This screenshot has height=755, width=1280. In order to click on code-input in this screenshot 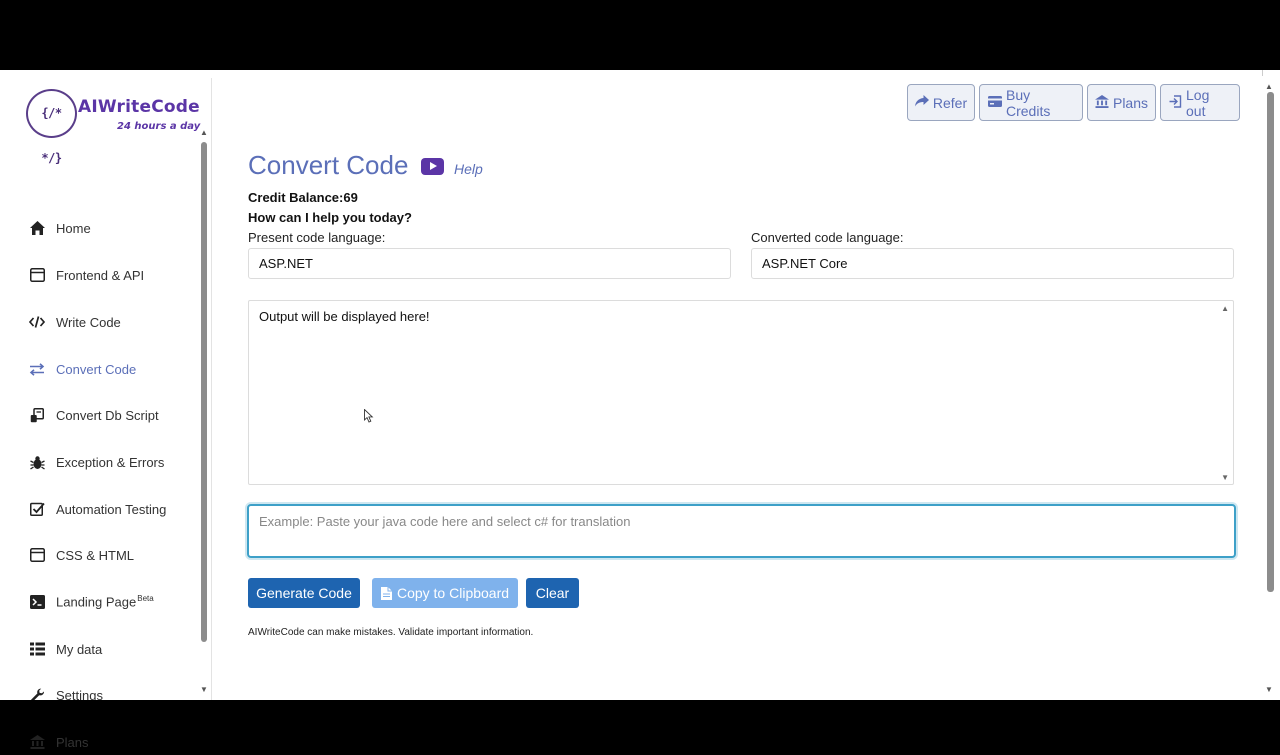, I will do `click(741, 531)`.